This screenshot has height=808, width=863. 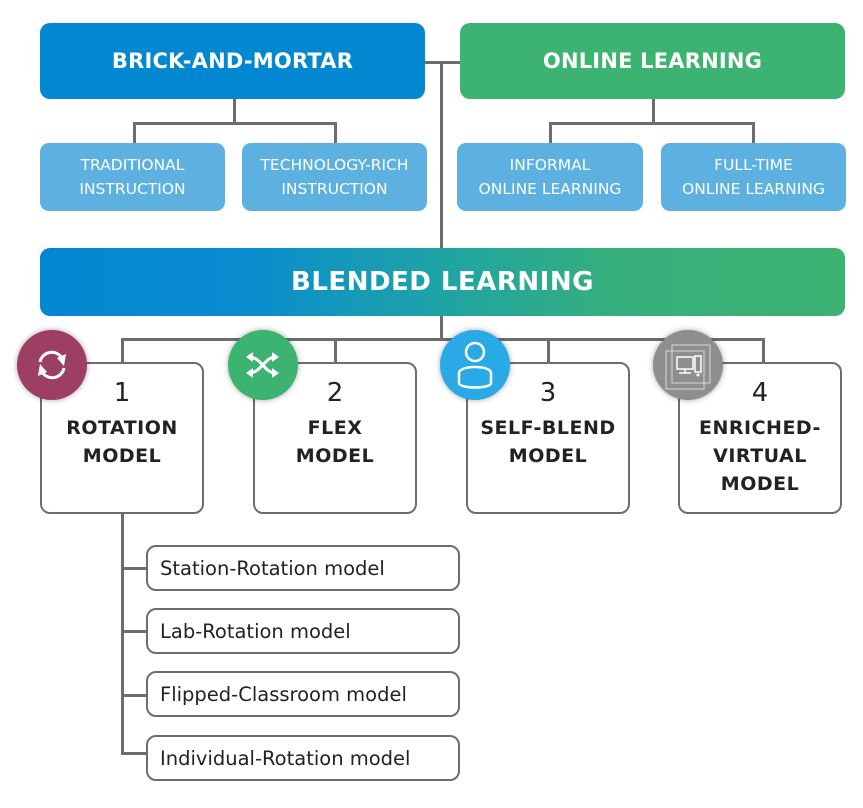 I want to click on submodel-label: Flipped-Classroom model, so click(x=283, y=694).